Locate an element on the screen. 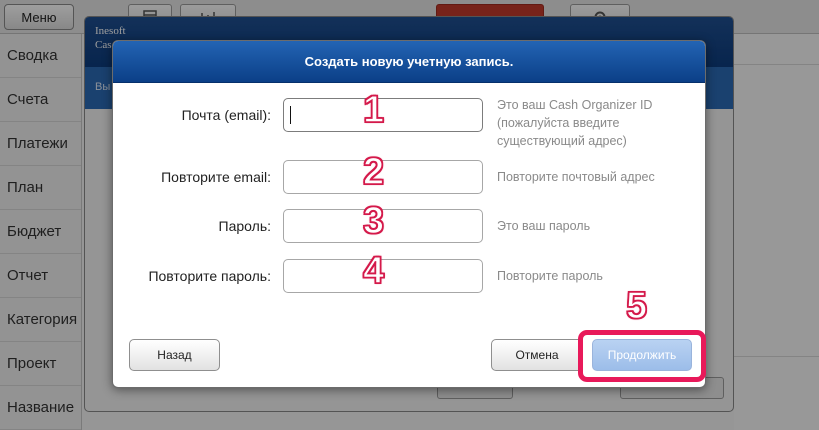  repeat-email-label: Повторите email: is located at coordinates (216, 177).